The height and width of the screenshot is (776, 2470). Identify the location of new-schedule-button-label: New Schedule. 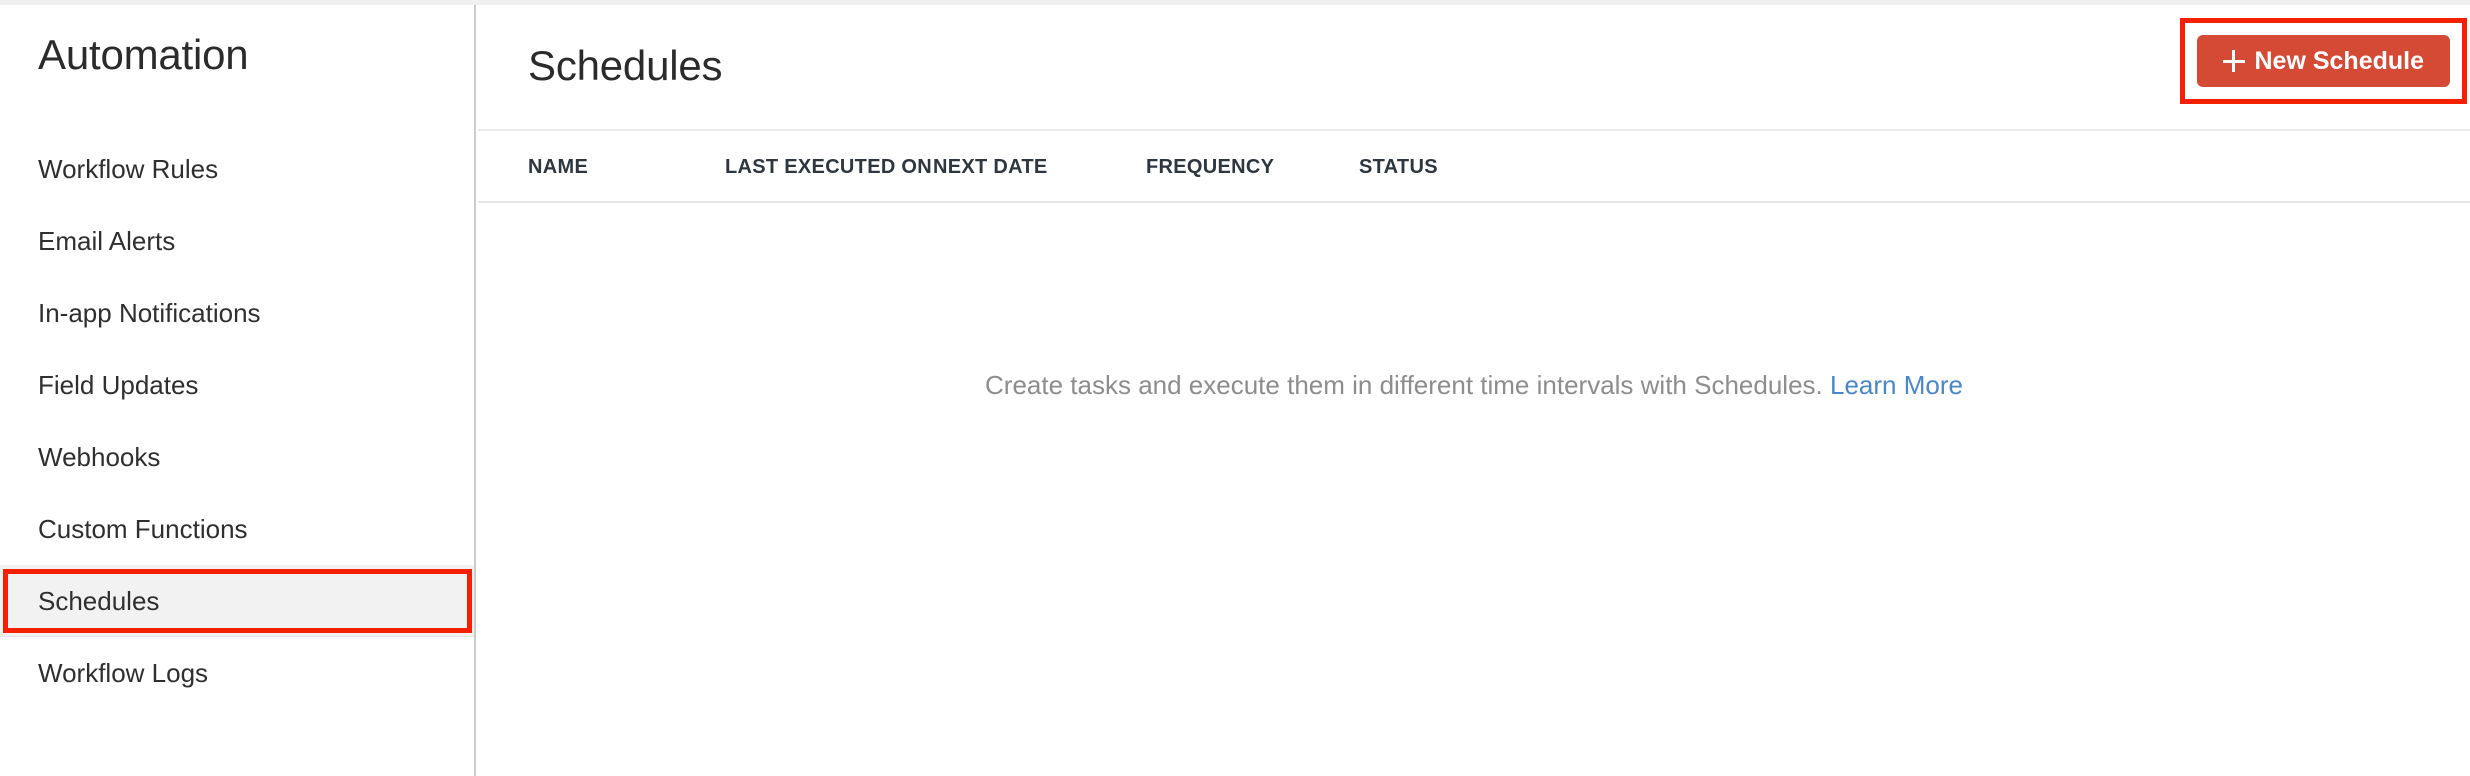
(2339, 60).